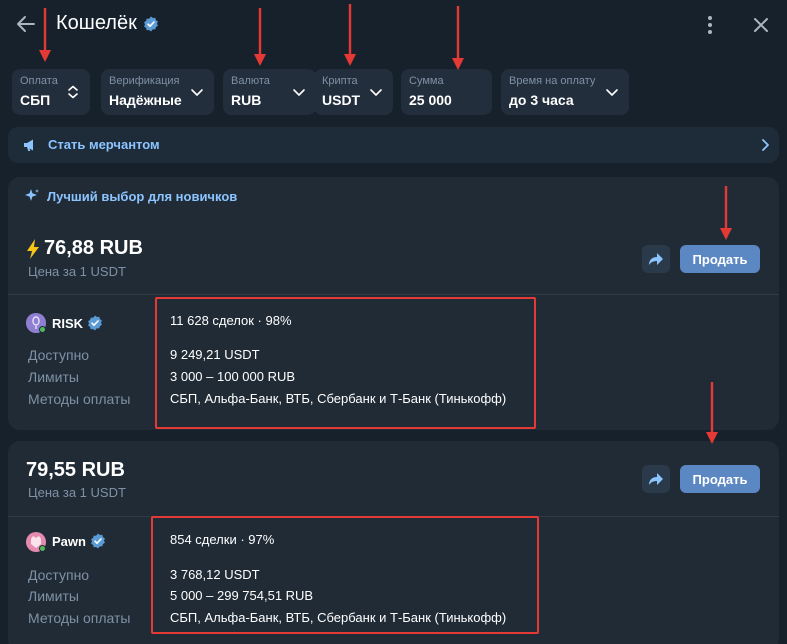  What do you see at coordinates (565, 92) in the screenshot?
I see `filter-payment-time: Время на оплату до 3 часа` at bounding box center [565, 92].